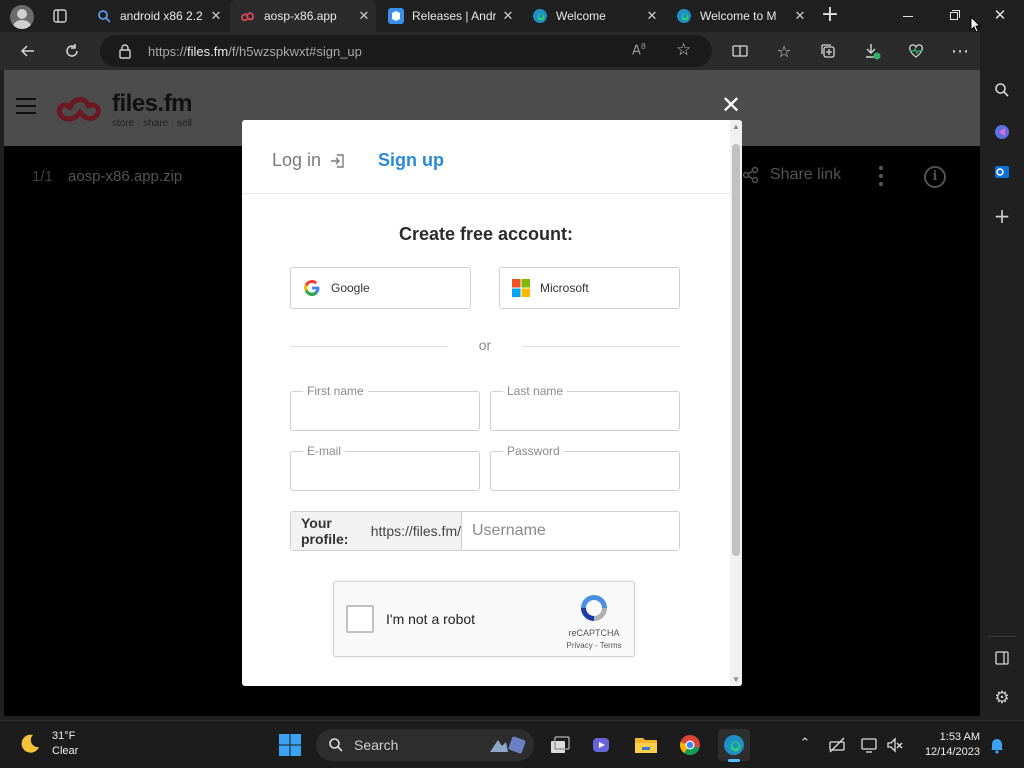 The width and height of the screenshot is (1024, 768). What do you see at coordinates (581, 16) in the screenshot?
I see `tab-label: Welcome` at bounding box center [581, 16].